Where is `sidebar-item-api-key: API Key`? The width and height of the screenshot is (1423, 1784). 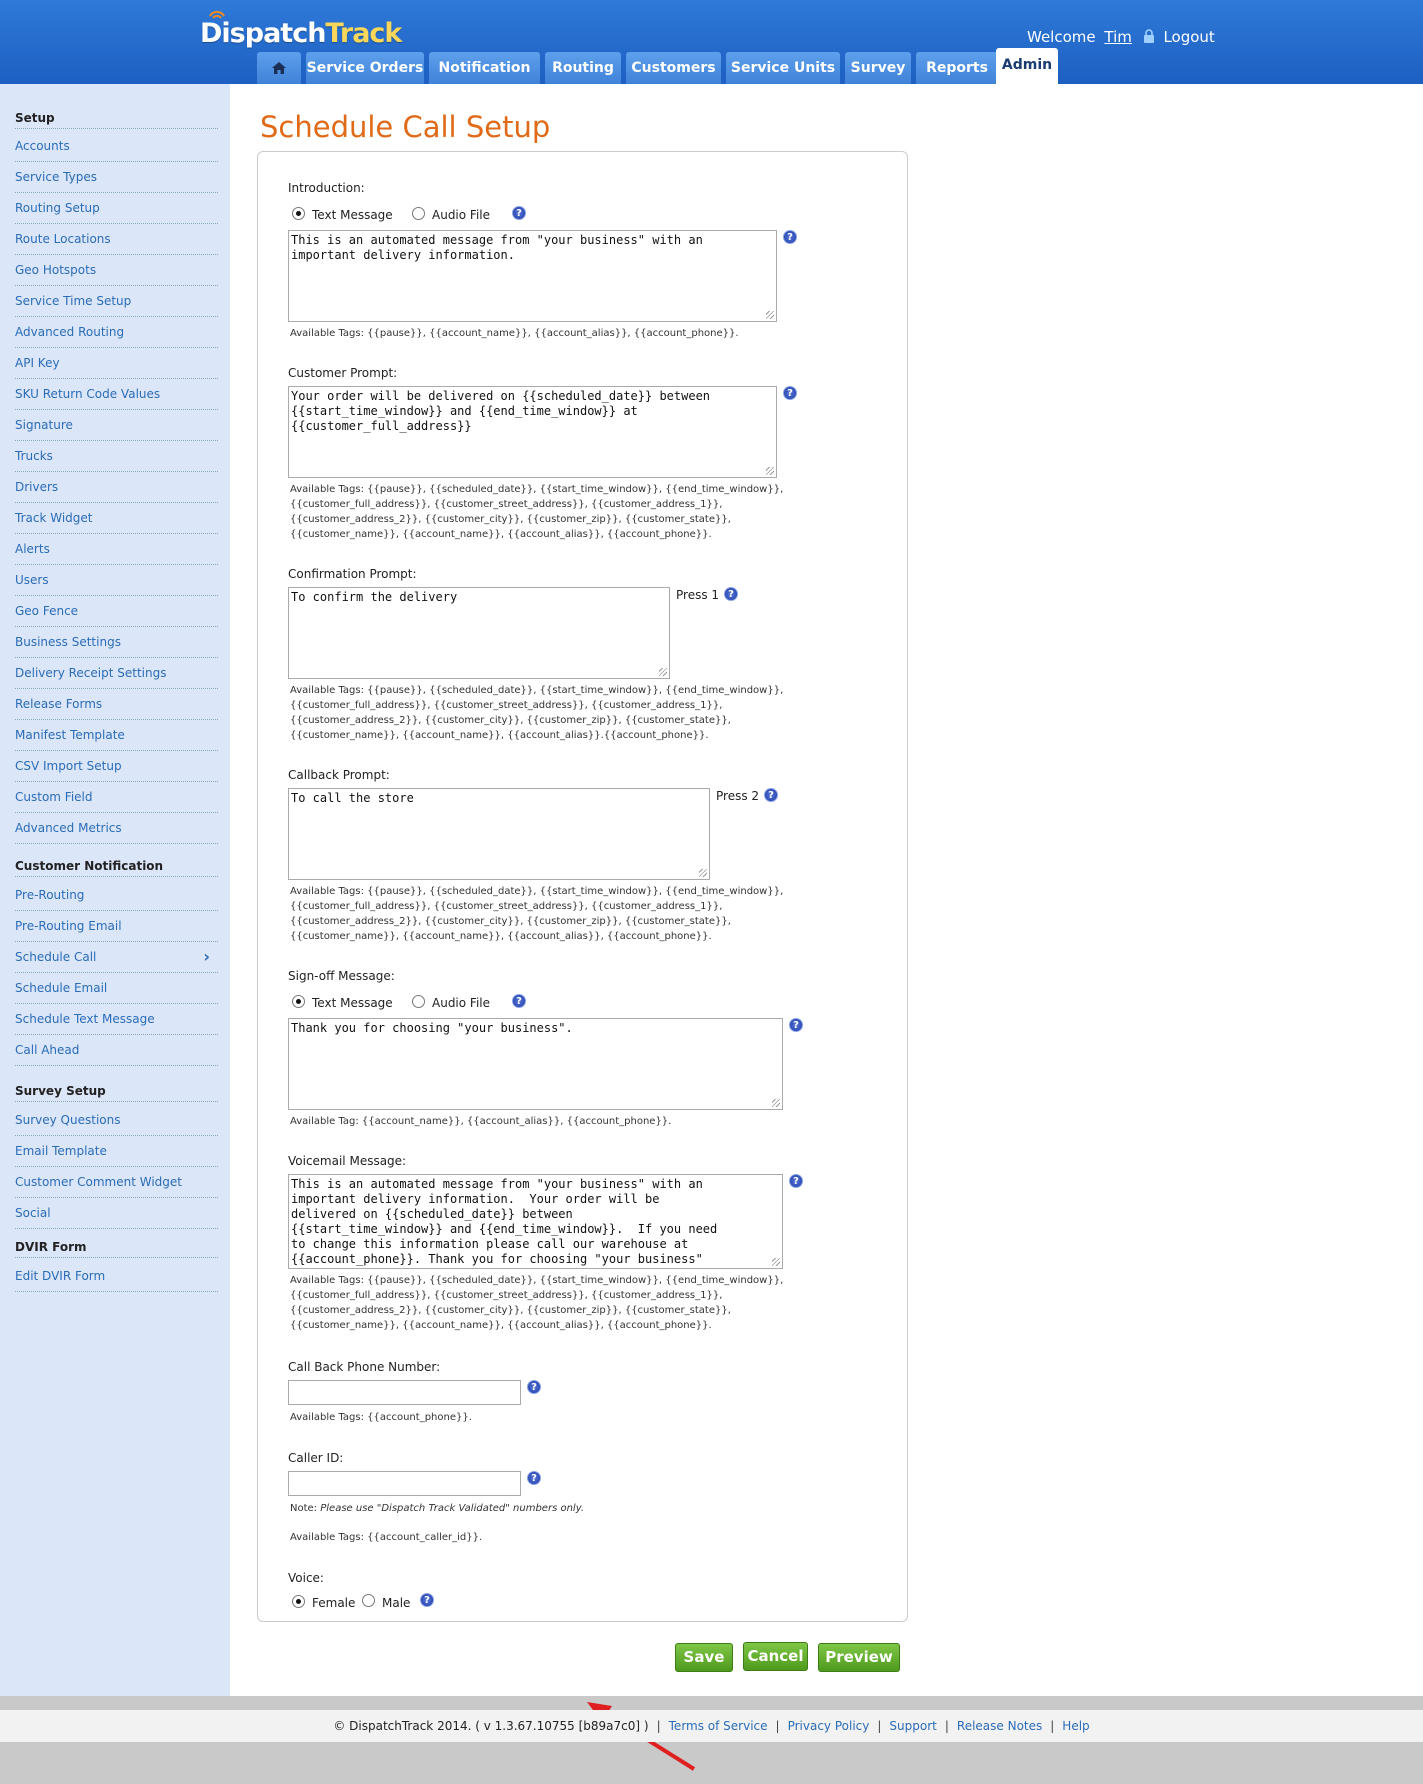
sidebar-item-api-key: API Key is located at coordinates (116, 363).